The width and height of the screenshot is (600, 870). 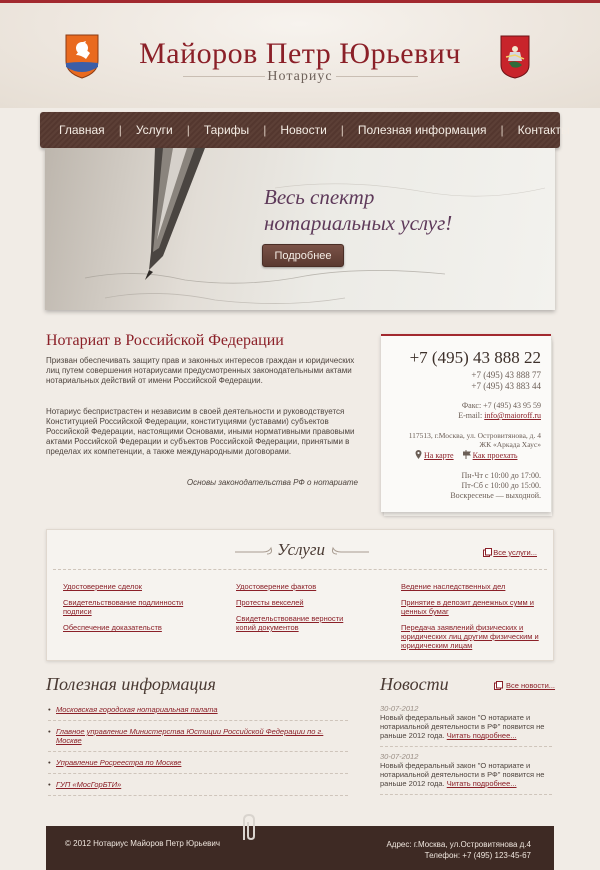 What do you see at coordinates (506, 386) in the screenshot?
I see `phone-tertiary: +7 (495) 43 883 44` at bounding box center [506, 386].